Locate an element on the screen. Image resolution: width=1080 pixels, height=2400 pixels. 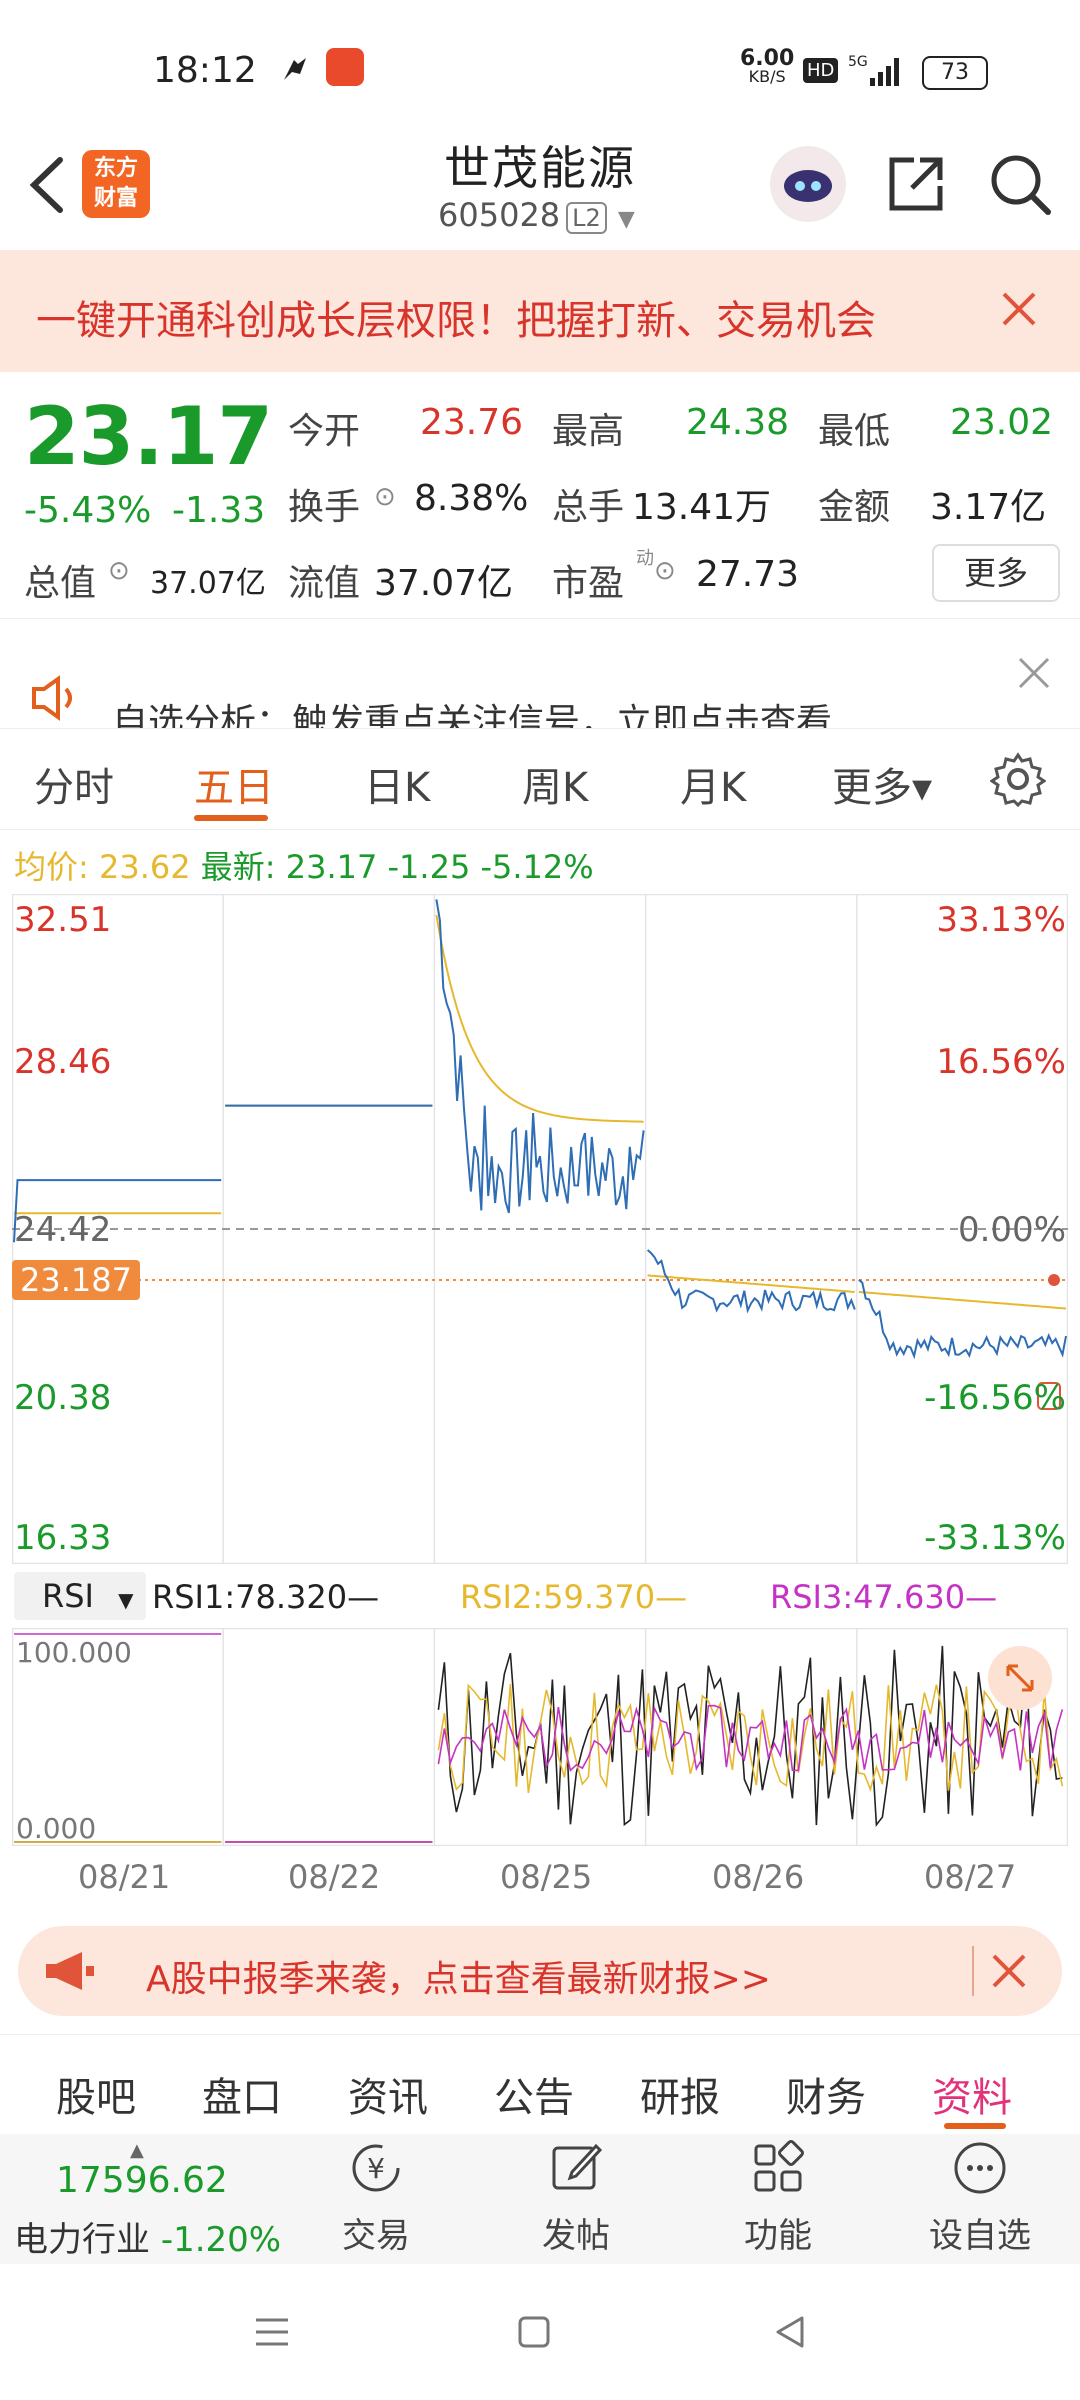
tab-research: 研报 is located at coordinates (680, 2094).